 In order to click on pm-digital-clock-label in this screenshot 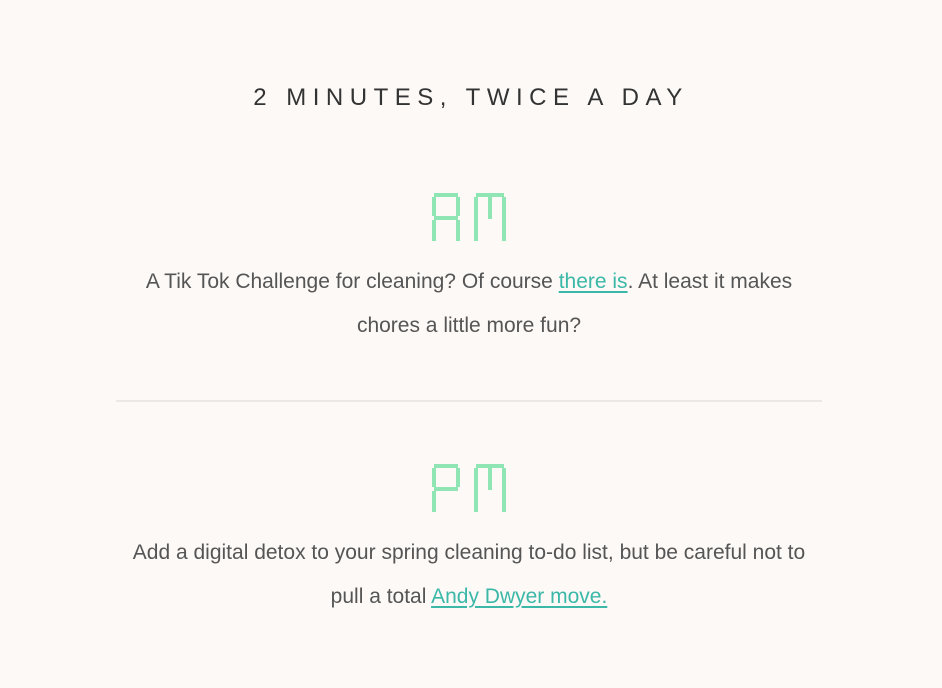, I will do `click(469, 488)`.